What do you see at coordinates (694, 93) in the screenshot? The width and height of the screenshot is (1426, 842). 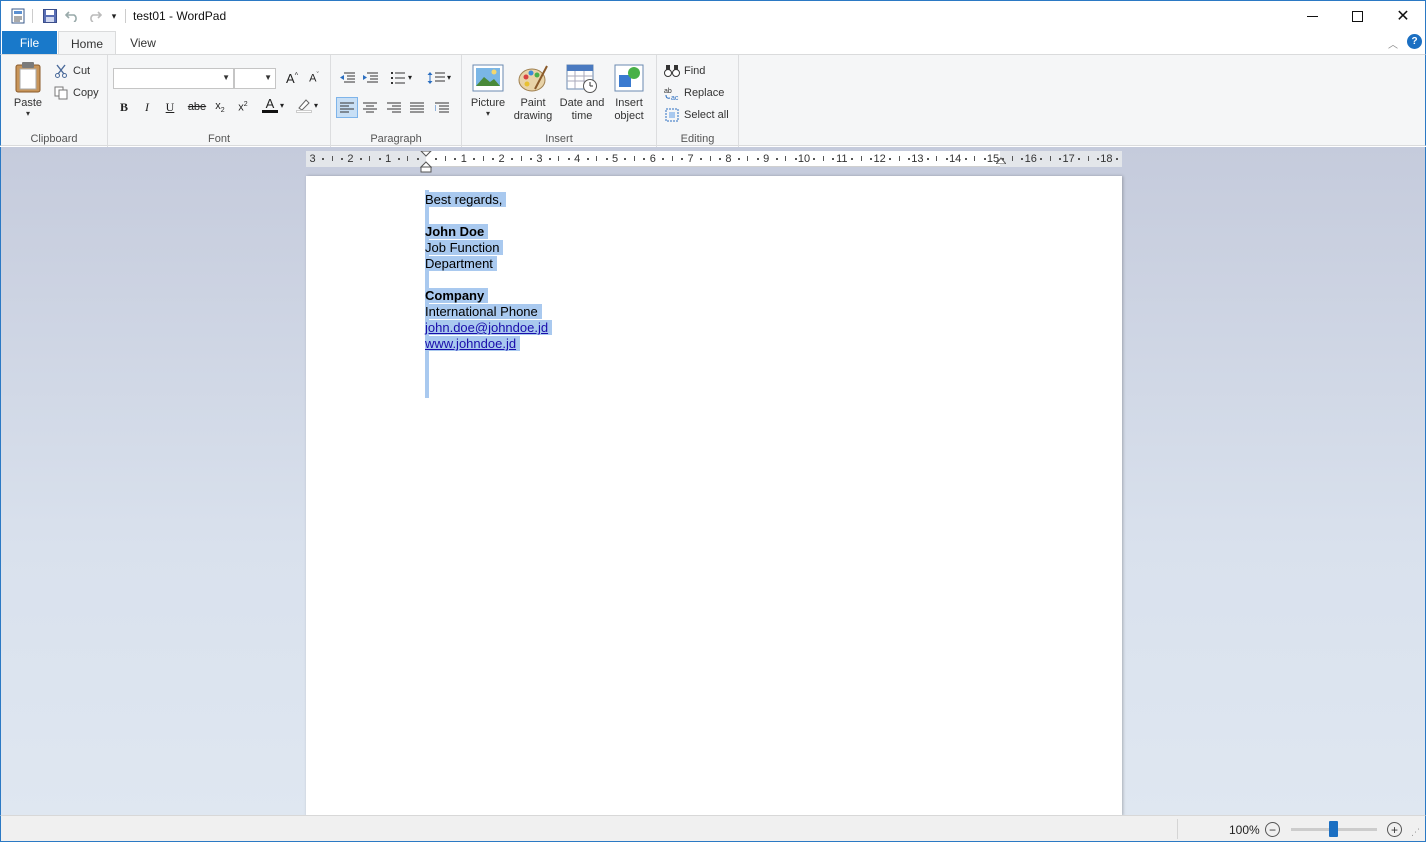 I see `replace-button: ab ac Replace` at bounding box center [694, 93].